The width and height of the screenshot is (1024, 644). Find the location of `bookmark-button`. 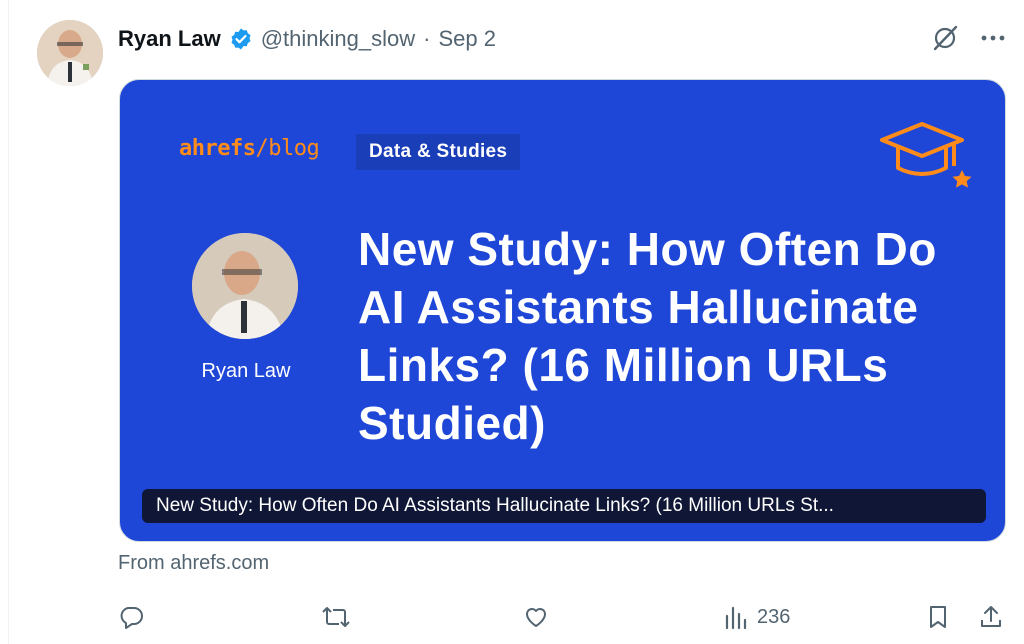

bookmark-button is located at coordinates (938, 617).